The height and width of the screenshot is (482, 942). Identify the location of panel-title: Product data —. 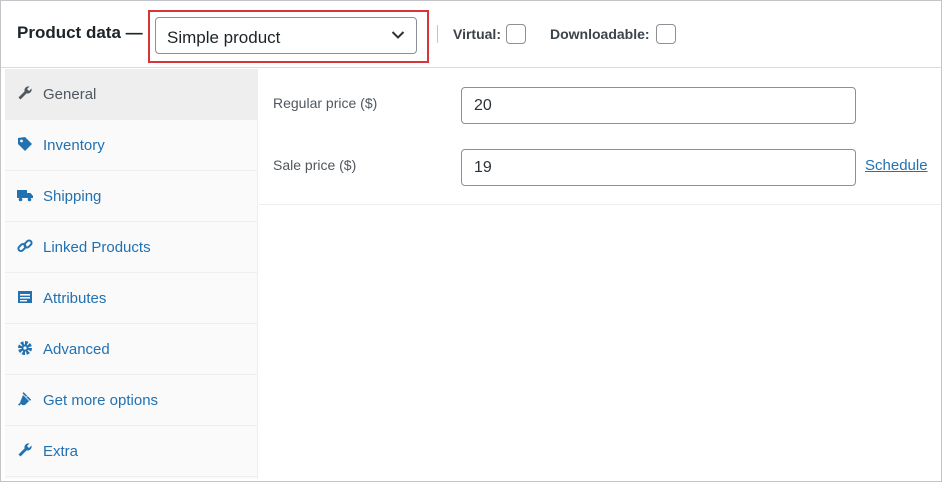
(80, 32).